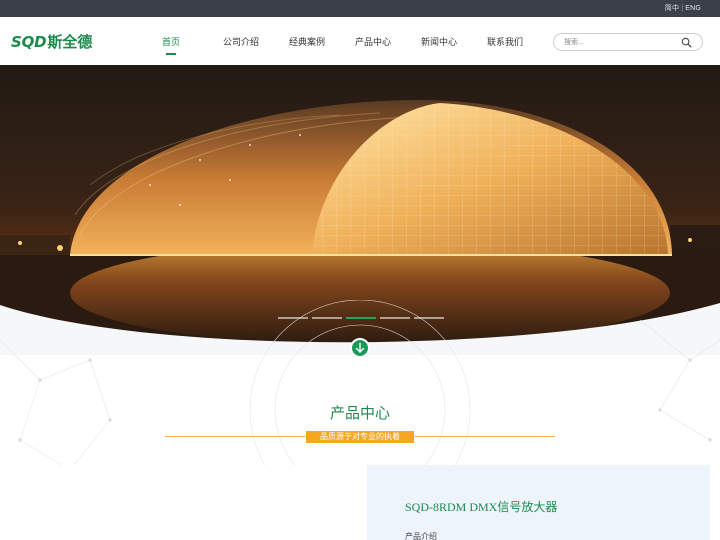 The image size is (720, 540). I want to click on search-box, so click(628, 42).